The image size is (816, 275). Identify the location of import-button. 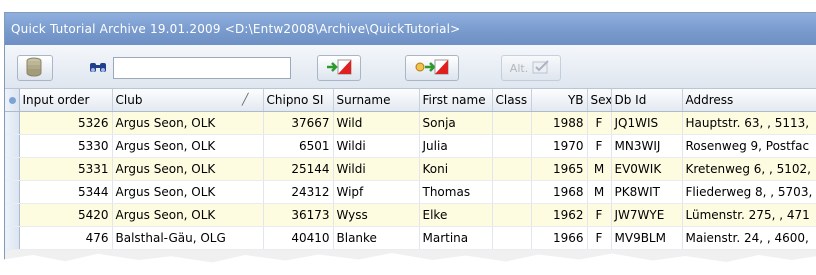
(339, 68).